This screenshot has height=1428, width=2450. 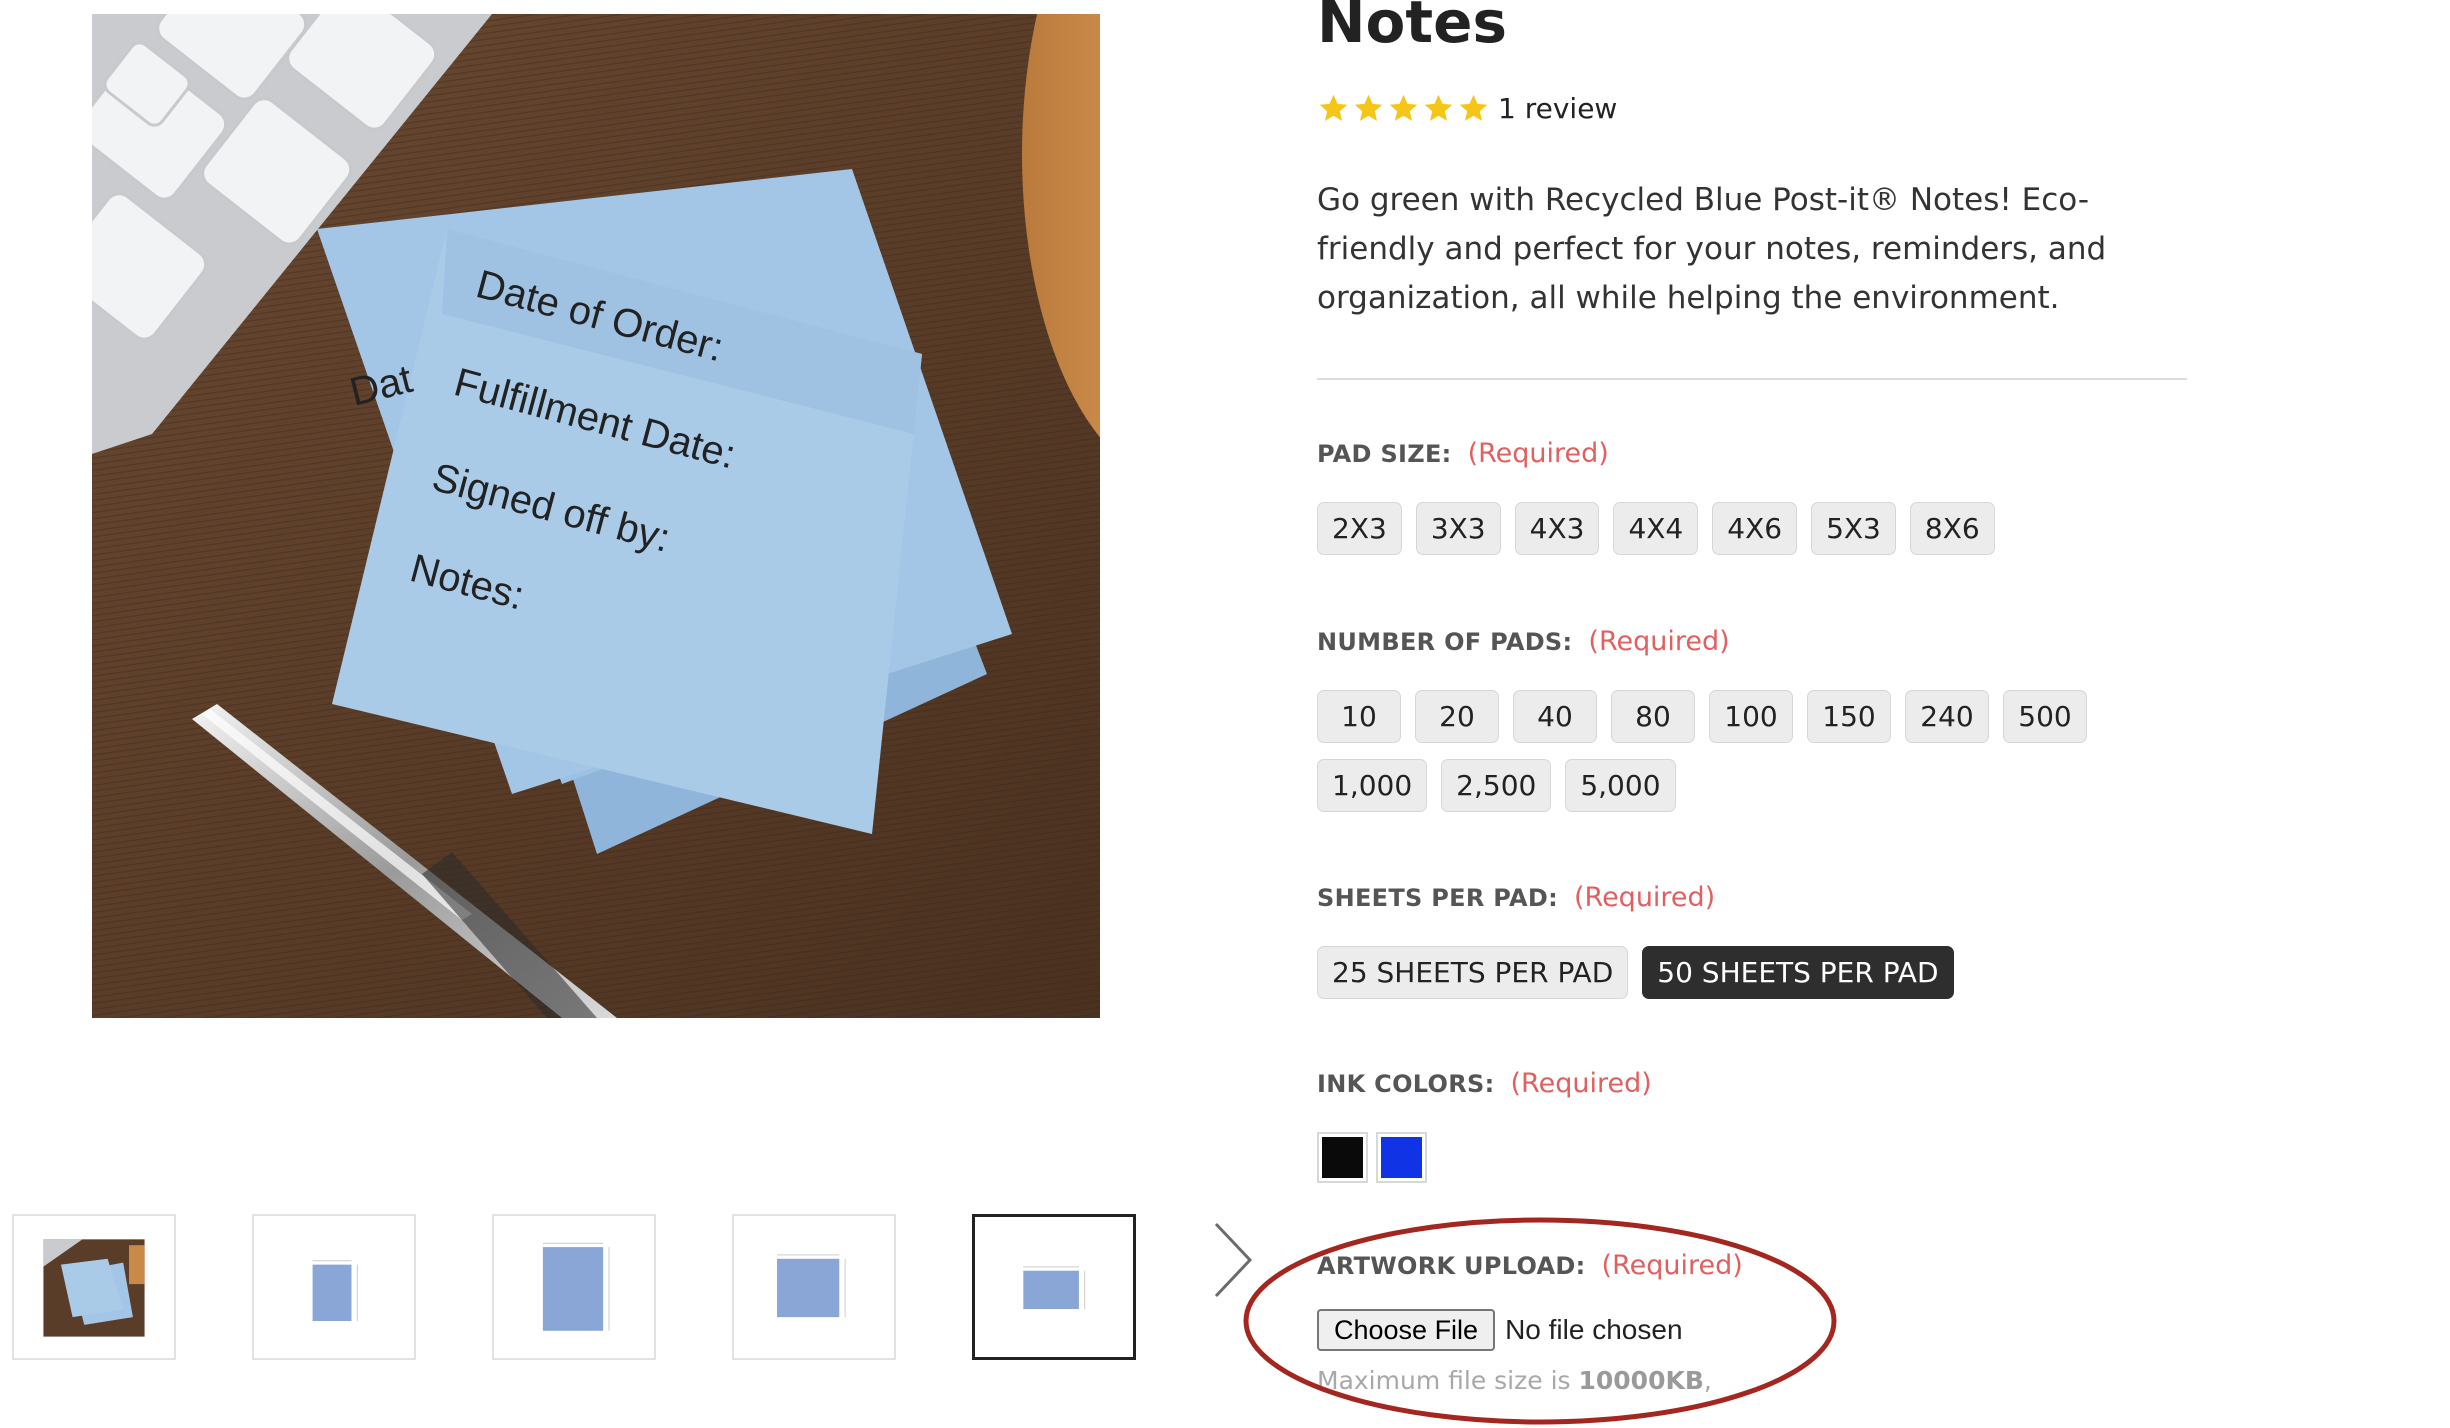 What do you see at coordinates (1849, 716) in the screenshot?
I see `pads-150-button: 150` at bounding box center [1849, 716].